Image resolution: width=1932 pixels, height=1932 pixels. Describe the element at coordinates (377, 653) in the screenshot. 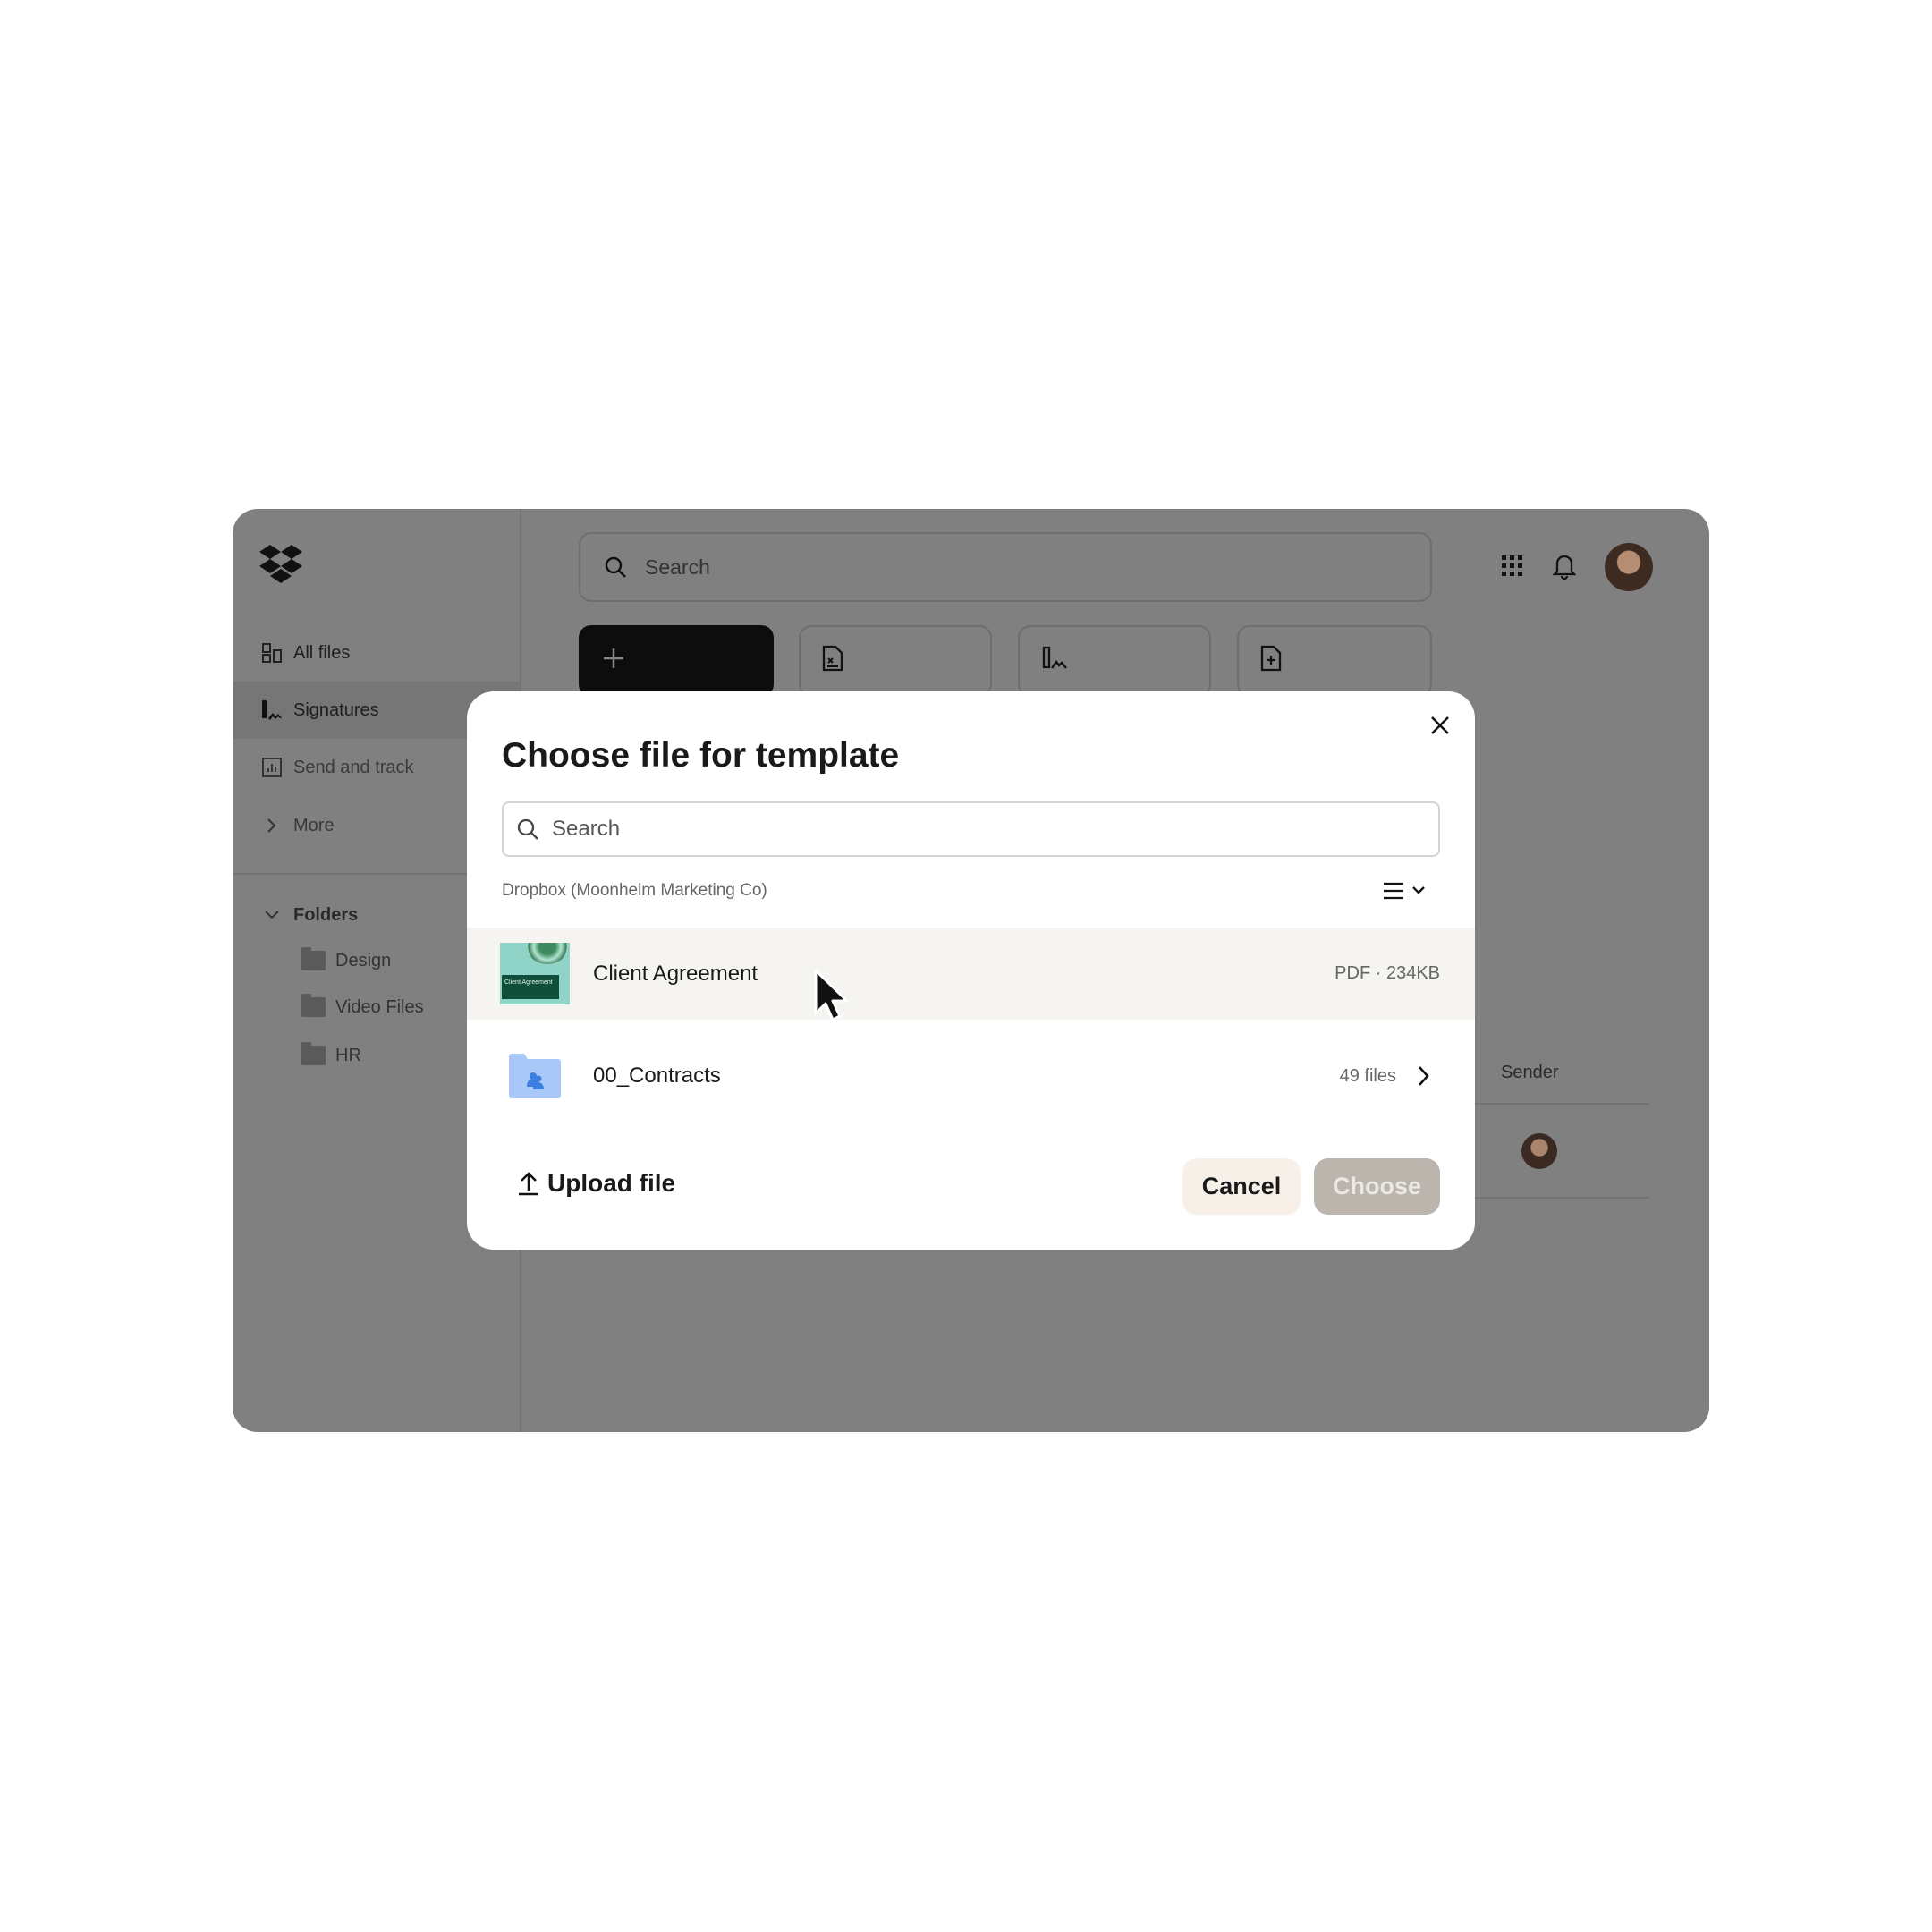

I see `sidebar-item-all-files: All files` at that location.